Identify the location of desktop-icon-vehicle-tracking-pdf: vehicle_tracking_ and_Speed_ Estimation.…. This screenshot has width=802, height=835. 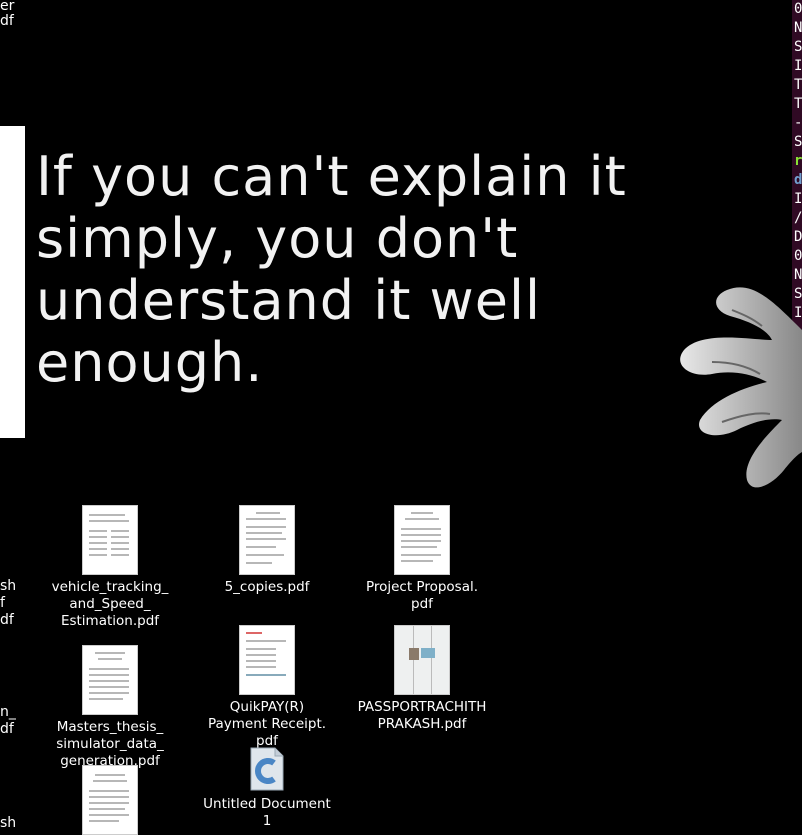
(110, 567).